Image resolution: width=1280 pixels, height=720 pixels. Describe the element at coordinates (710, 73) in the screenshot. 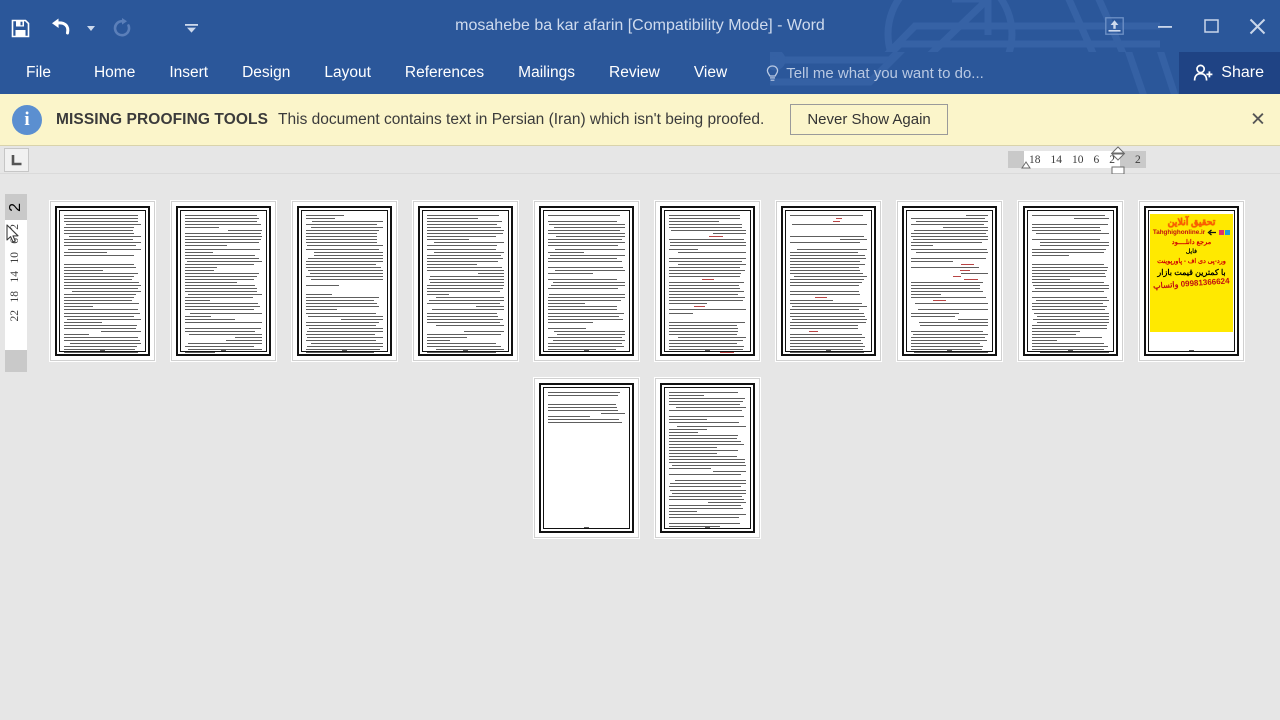

I see `tab-view: View` at that location.